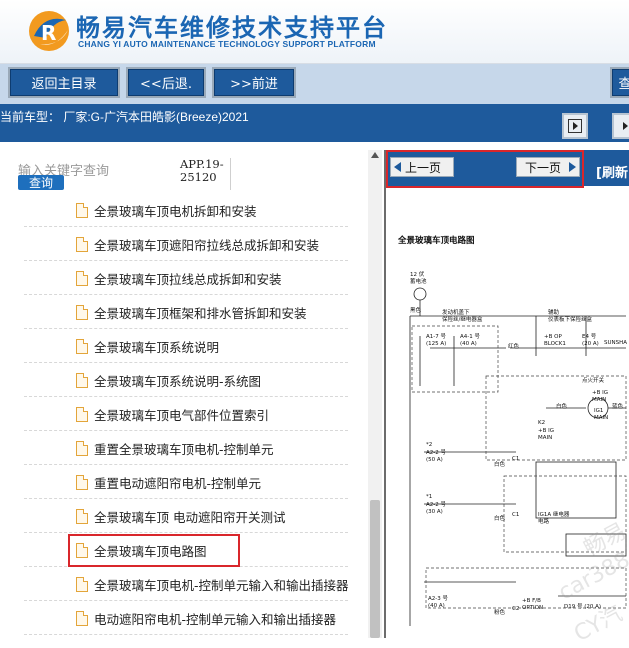 The height and width of the screenshot is (648, 629). I want to click on tree-item: 全景玻璃车顶 电动遮阳帘开关测试, so click(186, 516).